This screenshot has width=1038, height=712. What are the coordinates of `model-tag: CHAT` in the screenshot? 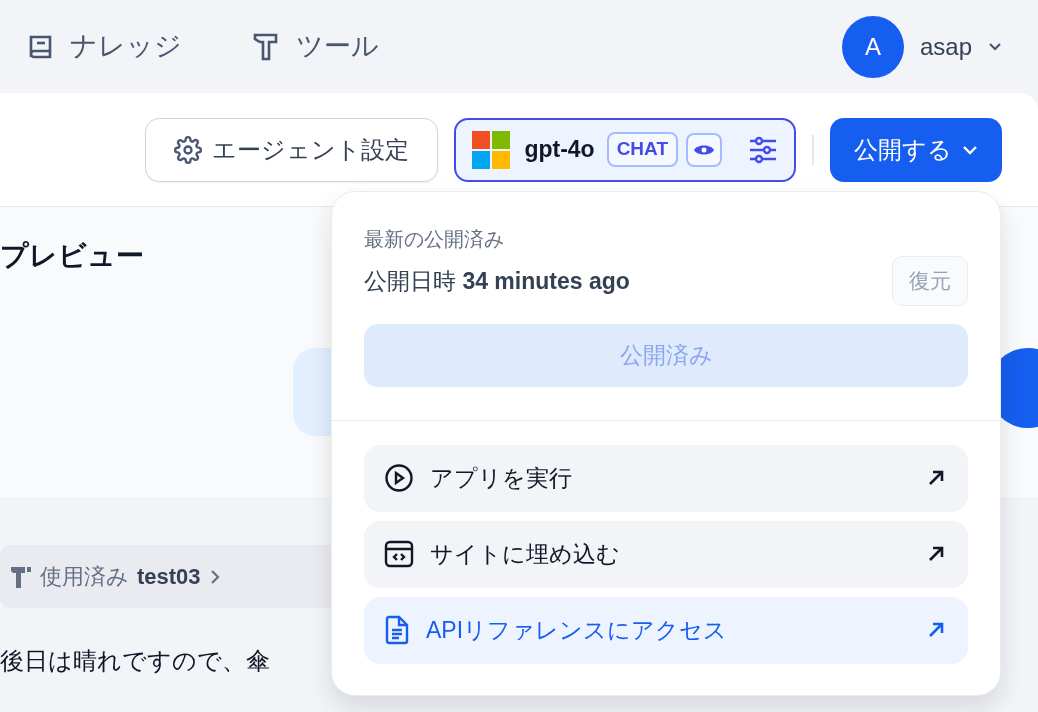 It's located at (642, 149).